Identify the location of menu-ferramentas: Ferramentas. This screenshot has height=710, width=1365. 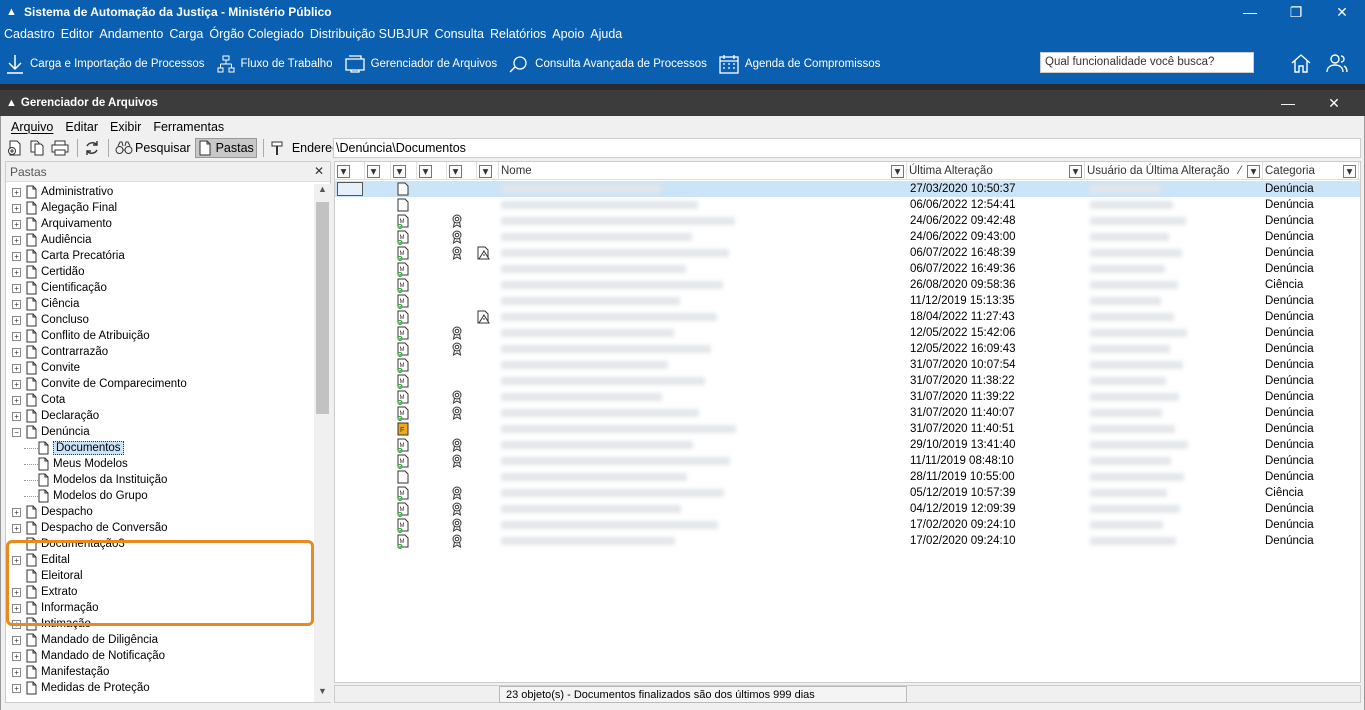
(188, 127).